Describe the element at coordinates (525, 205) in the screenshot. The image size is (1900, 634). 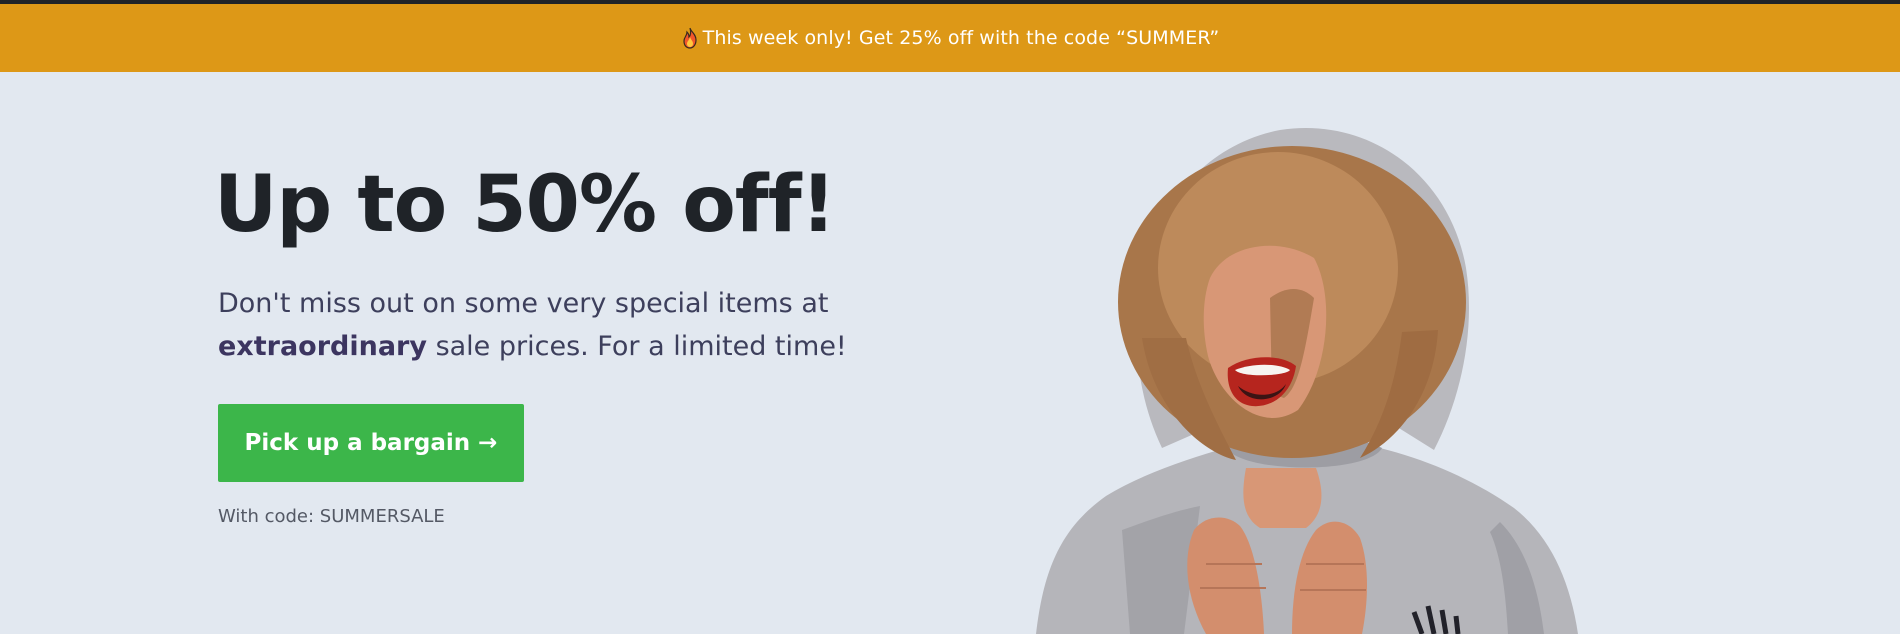
I see `hero-headline: Up to 50% off!` at that location.